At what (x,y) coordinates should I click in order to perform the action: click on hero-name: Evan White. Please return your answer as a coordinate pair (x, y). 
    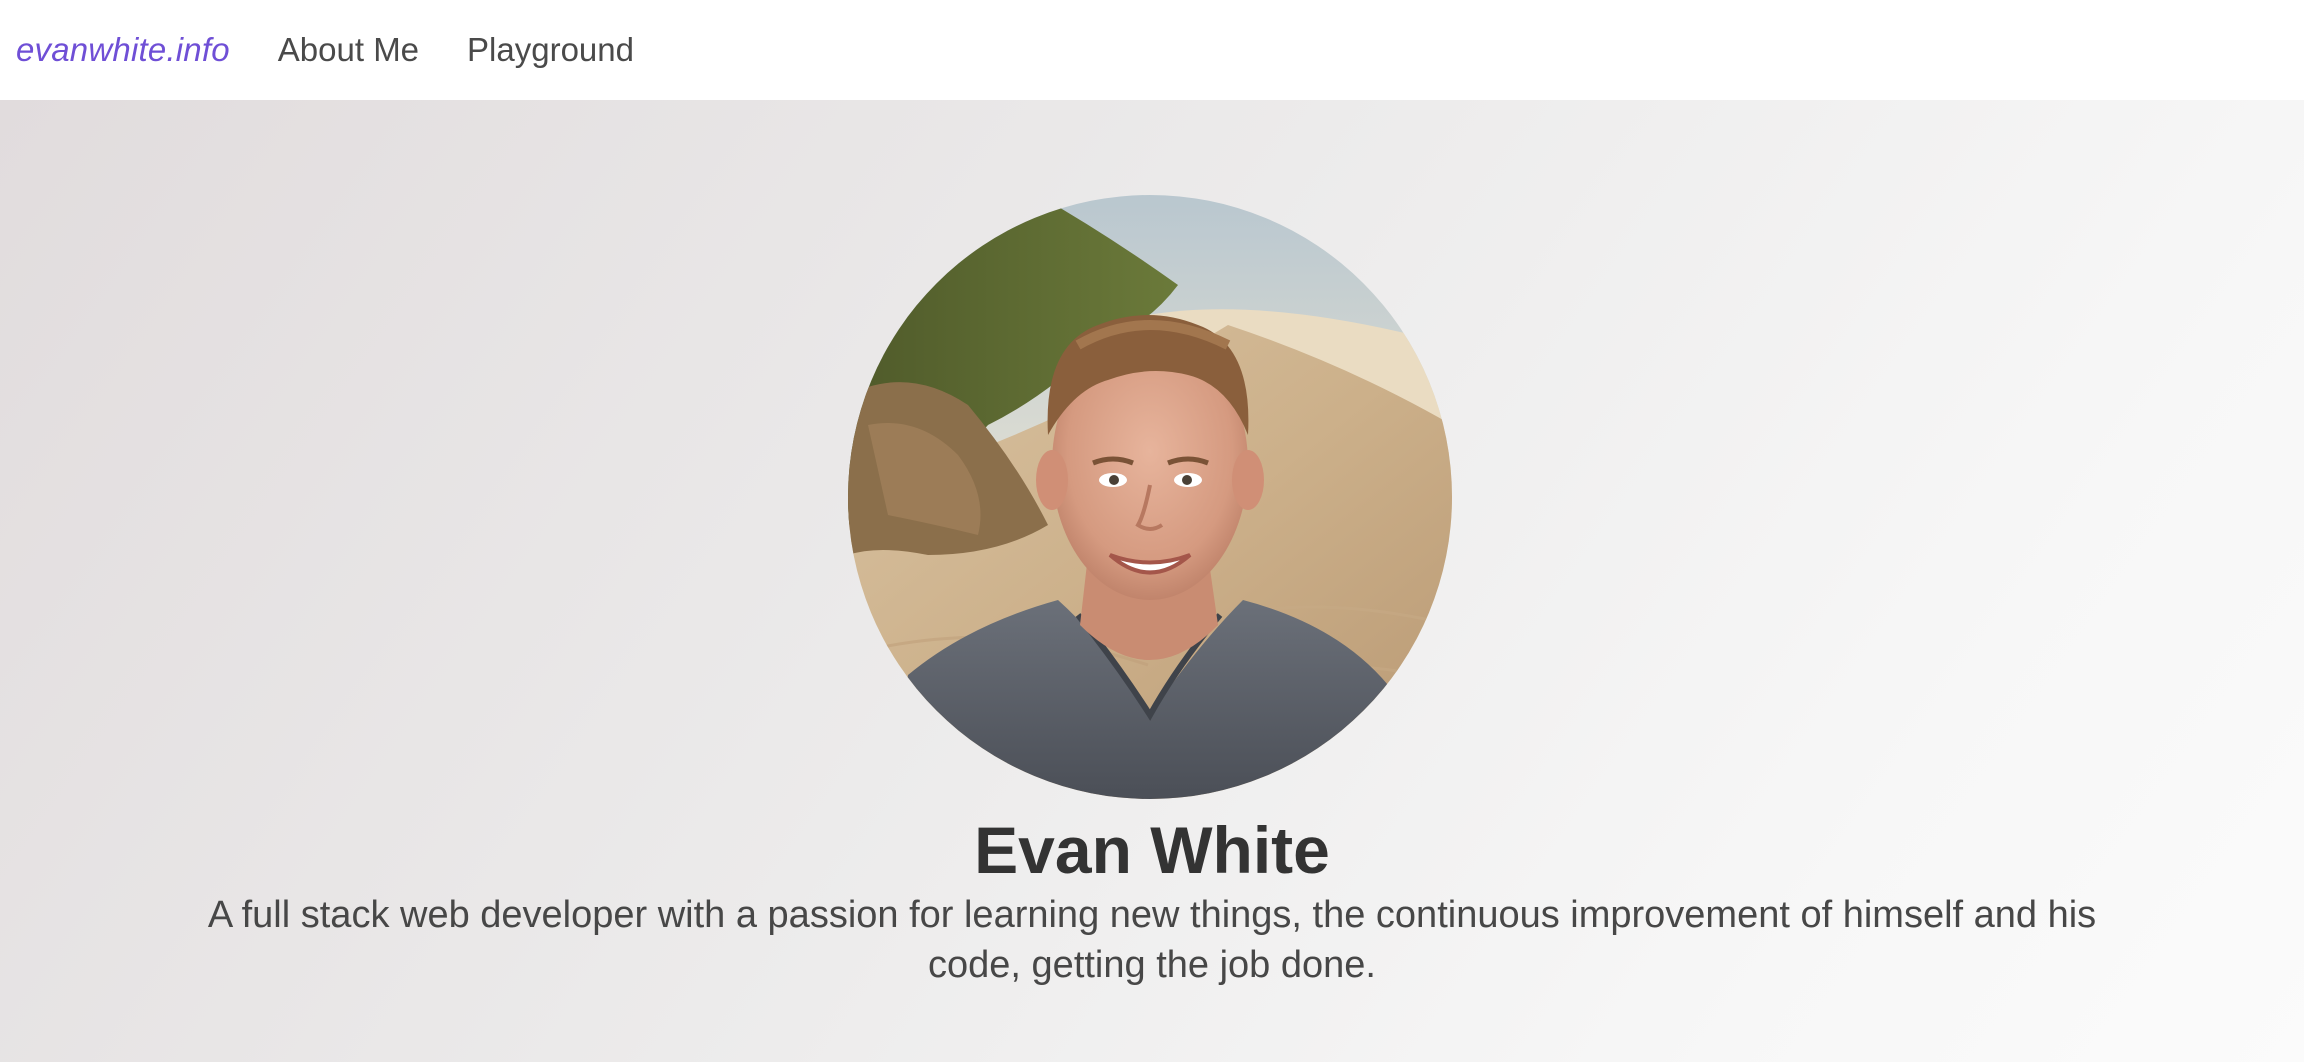
    Looking at the image, I should click on (1152, 850).